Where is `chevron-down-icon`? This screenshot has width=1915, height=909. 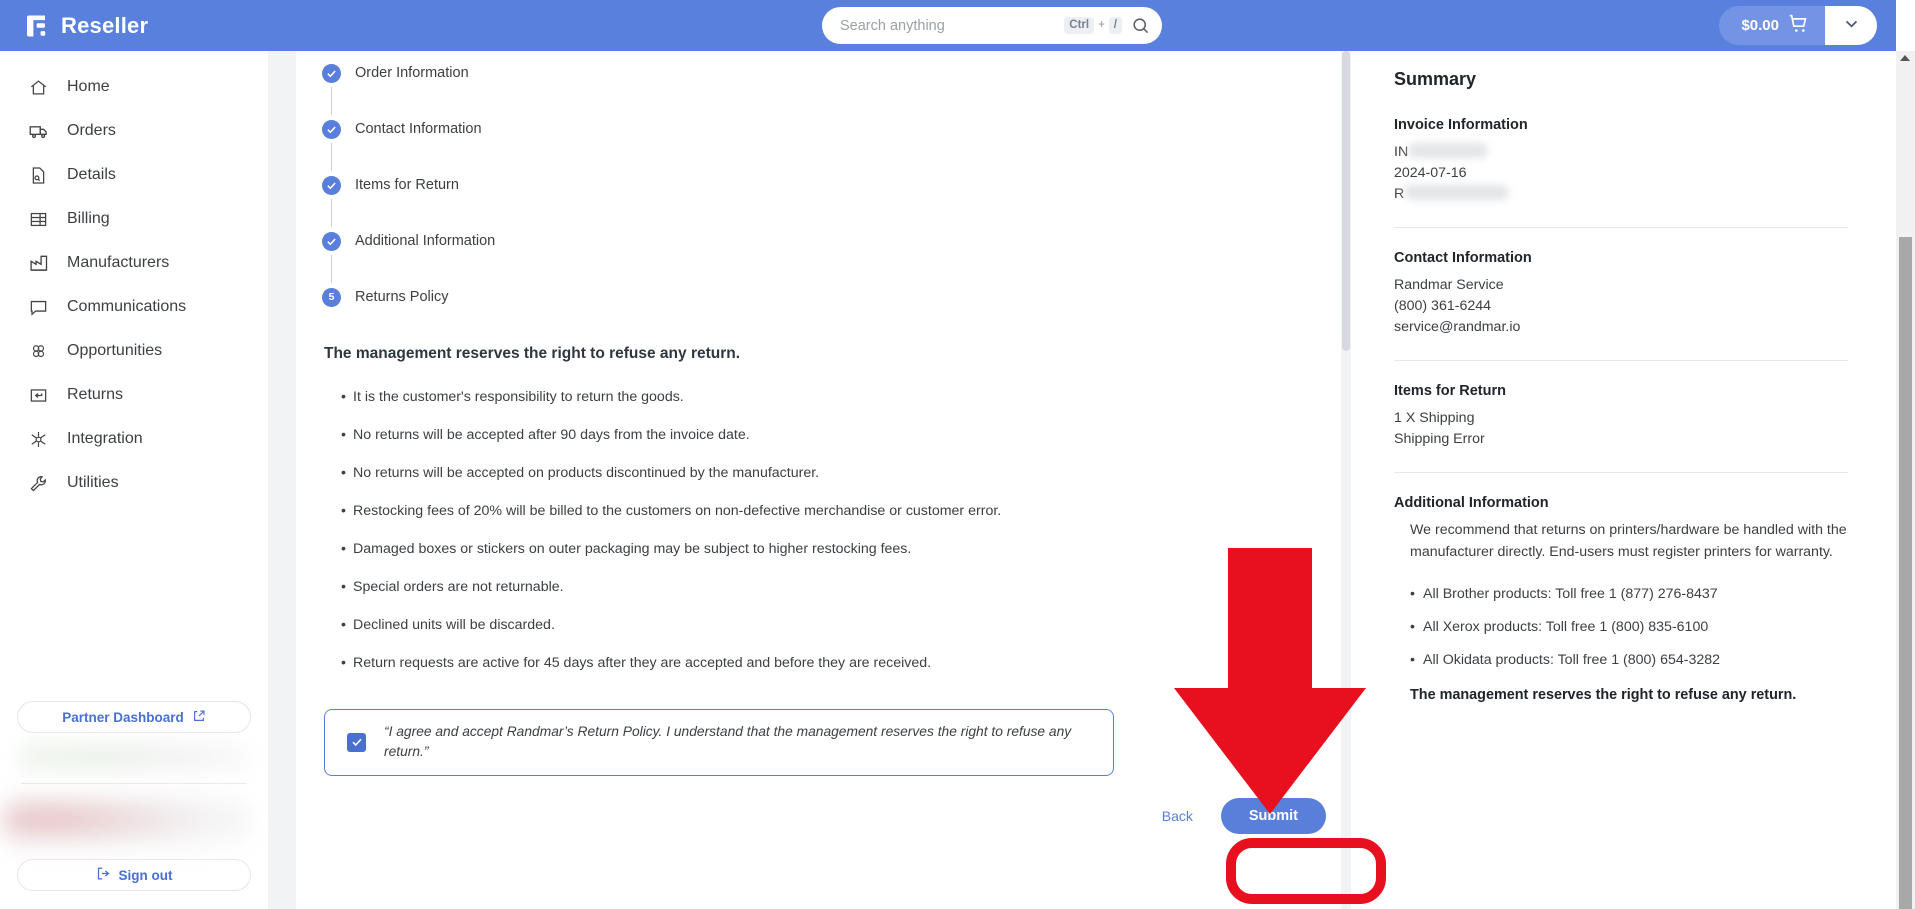
chevron-down-icon is located at coordinates (1851, 26).